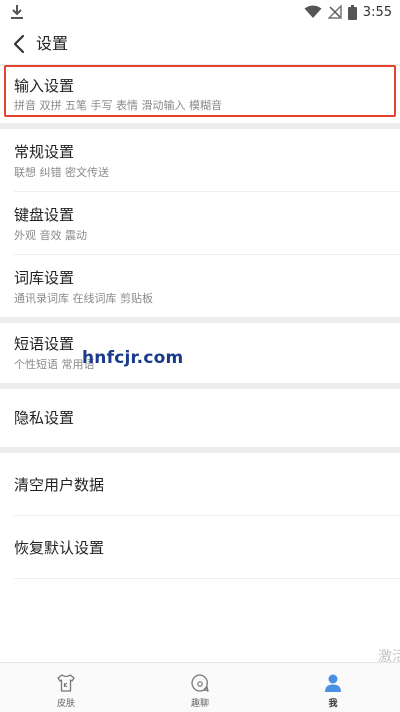 The image size is (400, 712). I want to click on settings-item-phrases: 短语设置 个性短语 常用语, so click(200, 353).